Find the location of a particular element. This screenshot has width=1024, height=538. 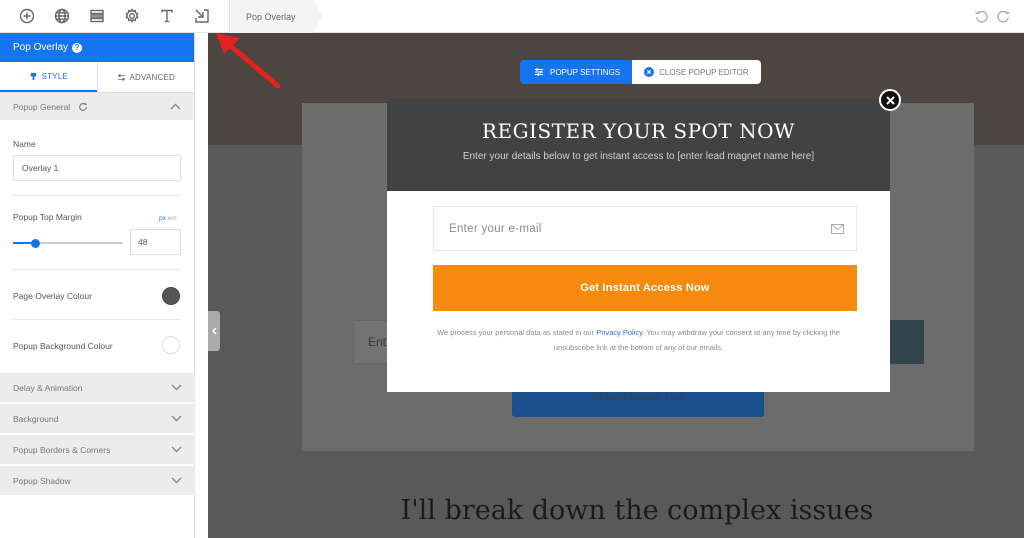

top-toolbar: Pop Overlay is located at coordinates (512, 16).